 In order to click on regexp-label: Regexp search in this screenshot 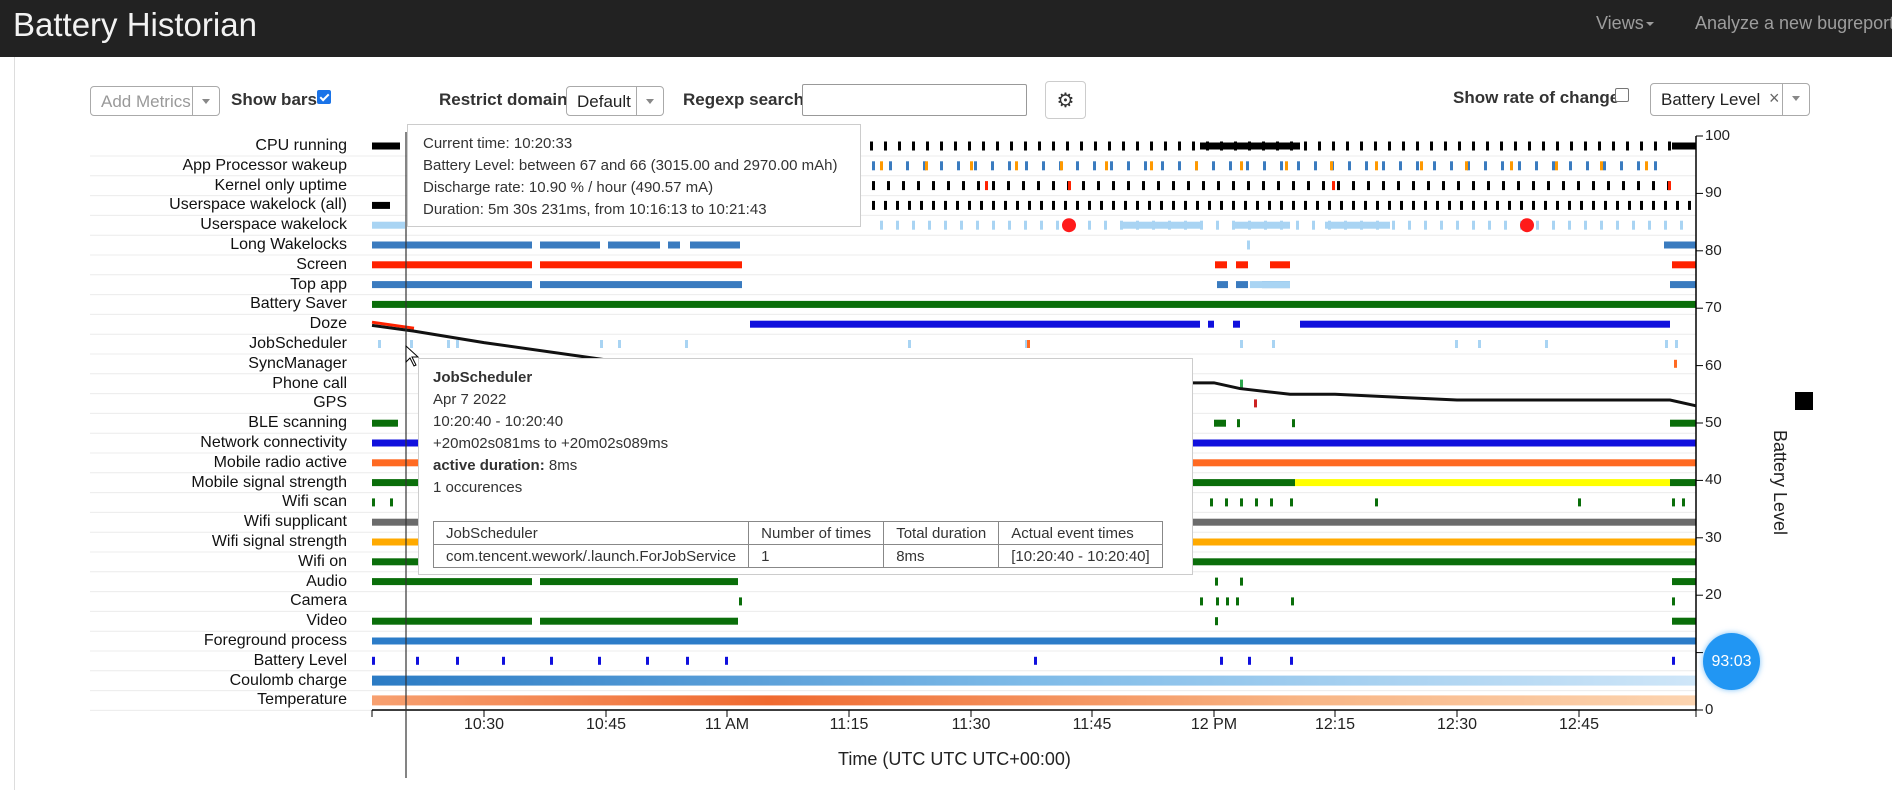, I will do `click(743, 99)`.